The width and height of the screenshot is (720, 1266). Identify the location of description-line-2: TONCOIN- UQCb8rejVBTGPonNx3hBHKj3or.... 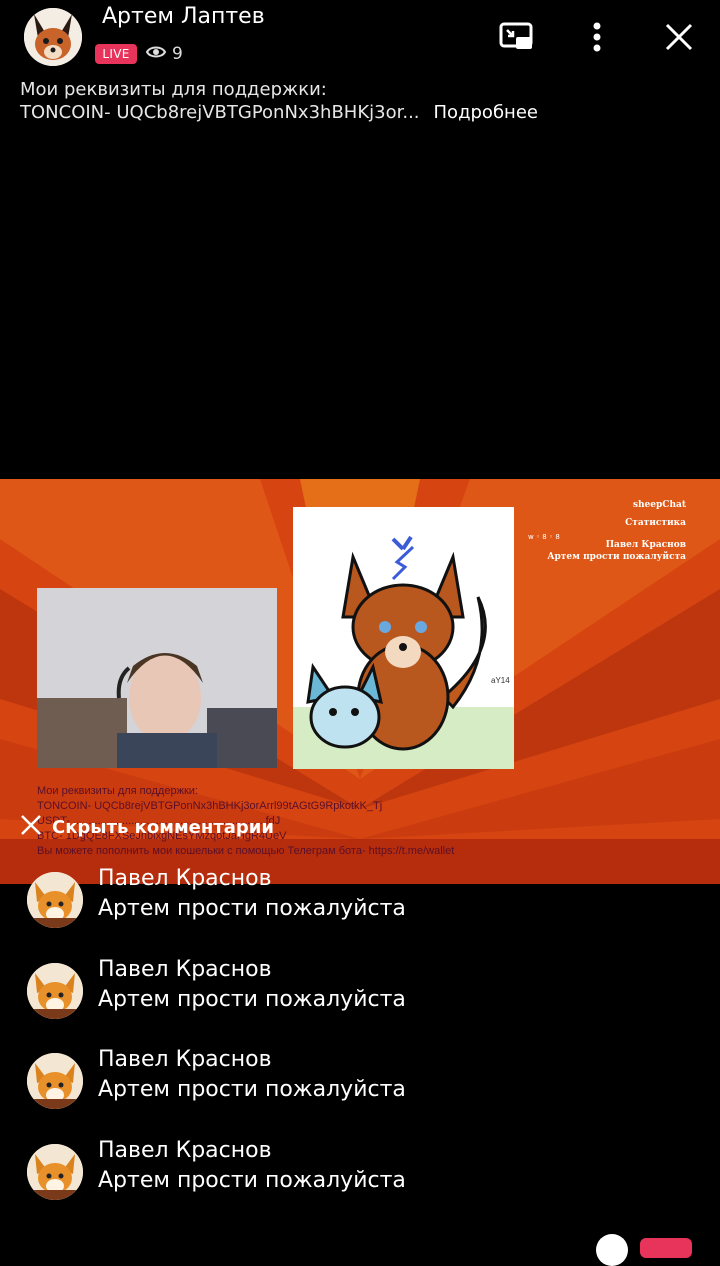
(220, 112).